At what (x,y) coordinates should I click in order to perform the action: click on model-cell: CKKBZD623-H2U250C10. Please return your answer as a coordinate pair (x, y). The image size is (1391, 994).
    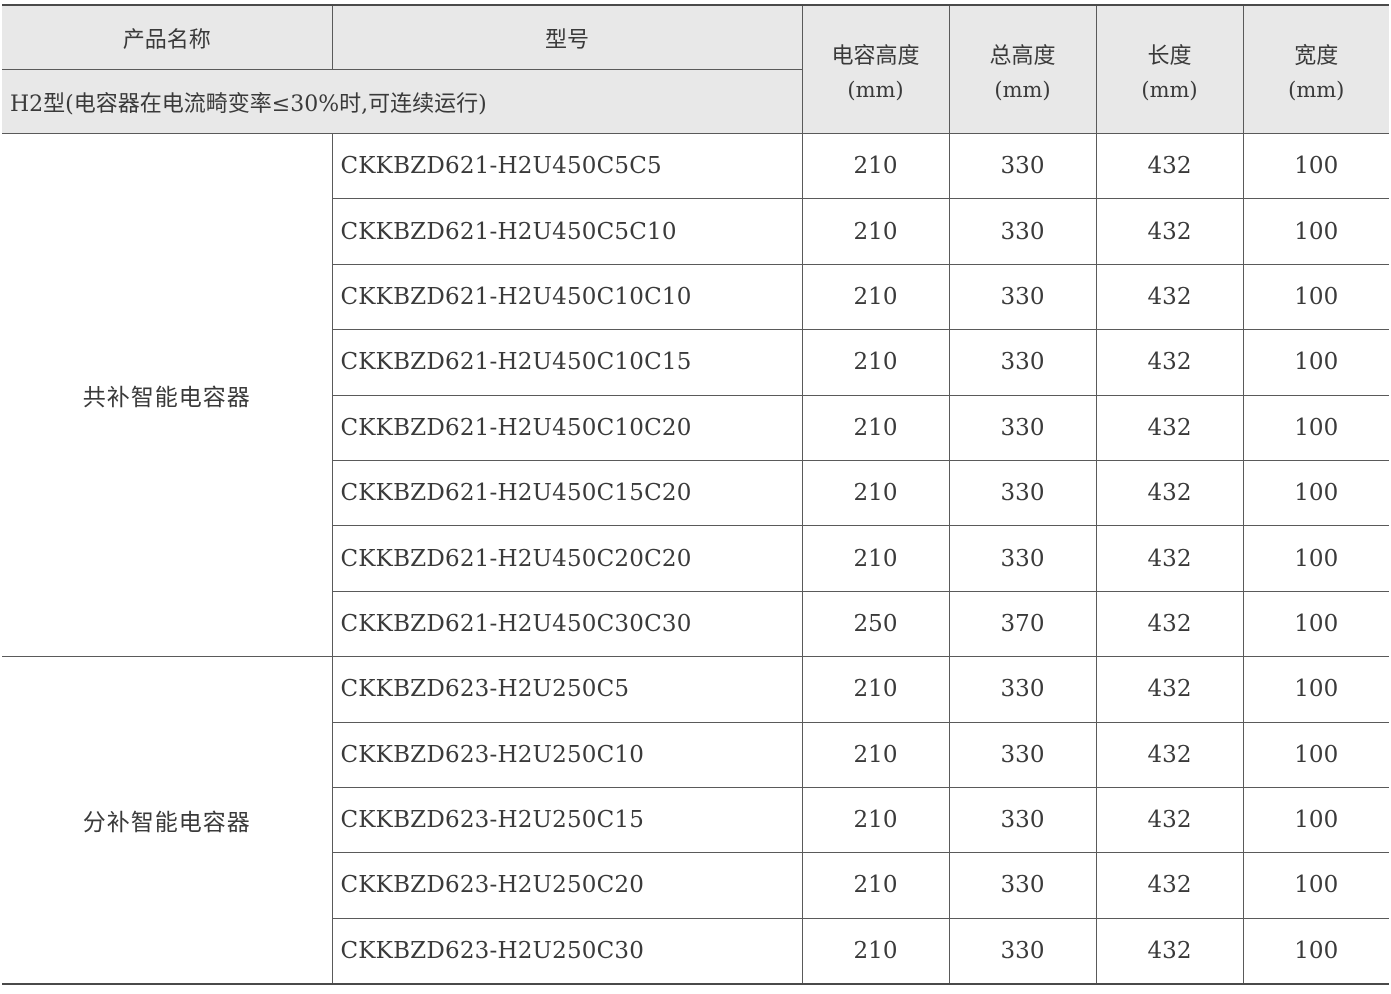
    Looking at the image, I should click on (567, 754).